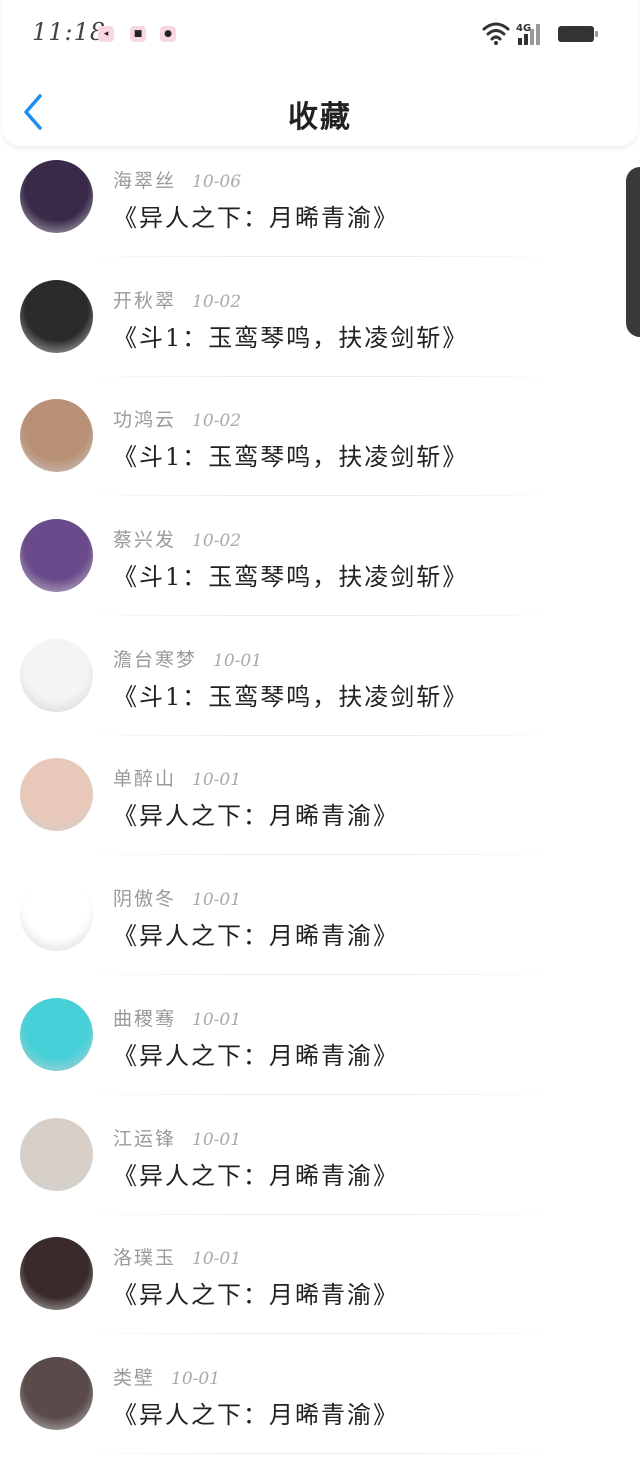 Image resolution: width=640 pixels, height=1467 pixels. I want to click on list-item: 类壁 10-01 《异人之下：月晞青渝》, so click(320, 1407).